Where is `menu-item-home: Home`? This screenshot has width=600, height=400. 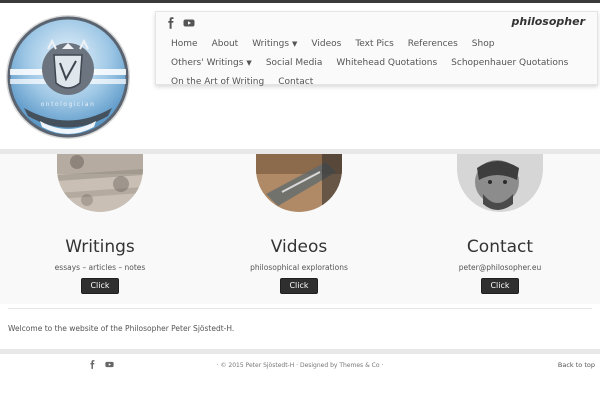
menu-item-home: Home is located at coordinates (184, 44).